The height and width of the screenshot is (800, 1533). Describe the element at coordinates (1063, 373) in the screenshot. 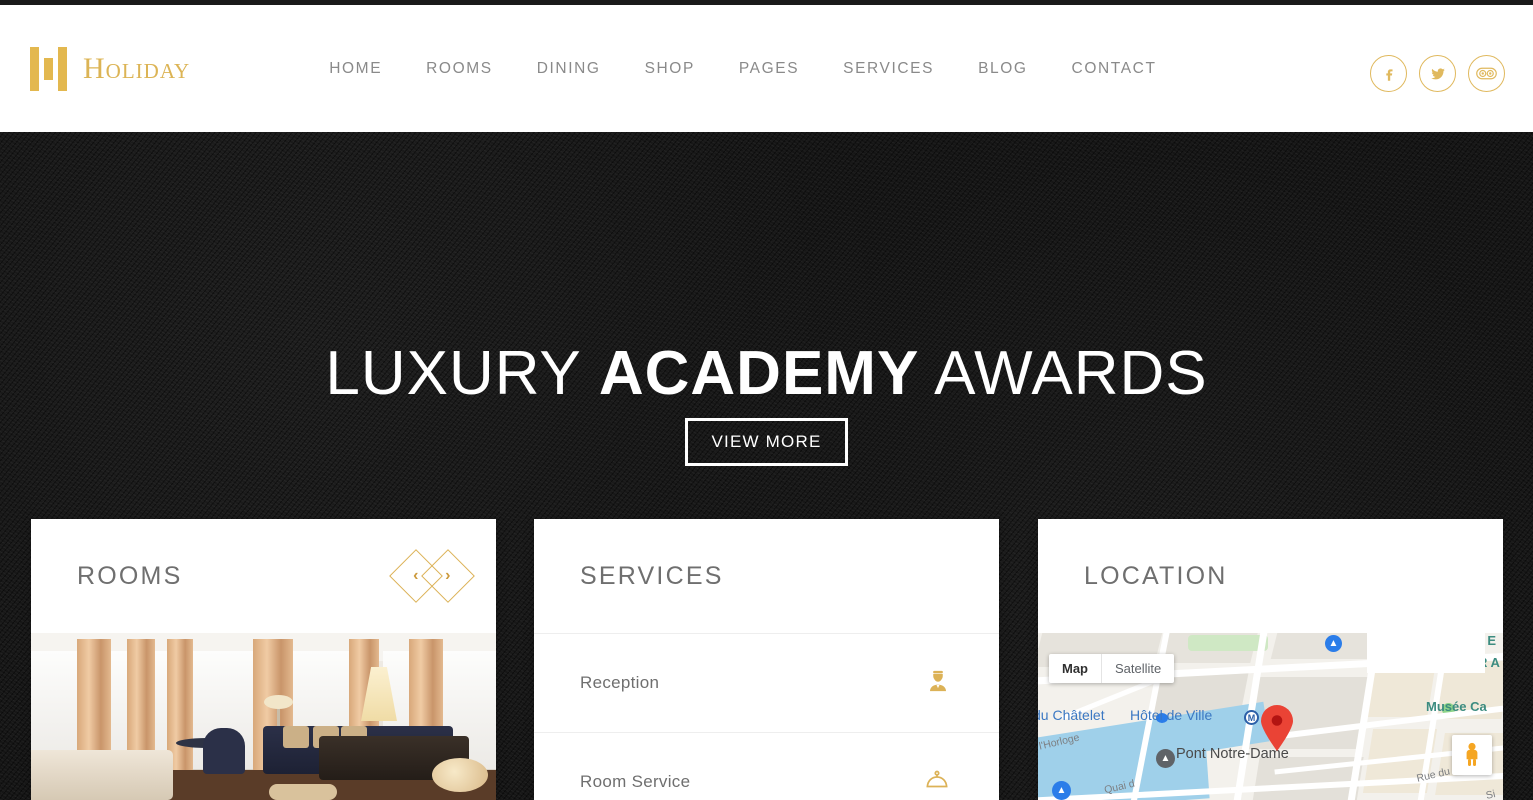

I see `hero-title-part2: AWARDS` at that location.